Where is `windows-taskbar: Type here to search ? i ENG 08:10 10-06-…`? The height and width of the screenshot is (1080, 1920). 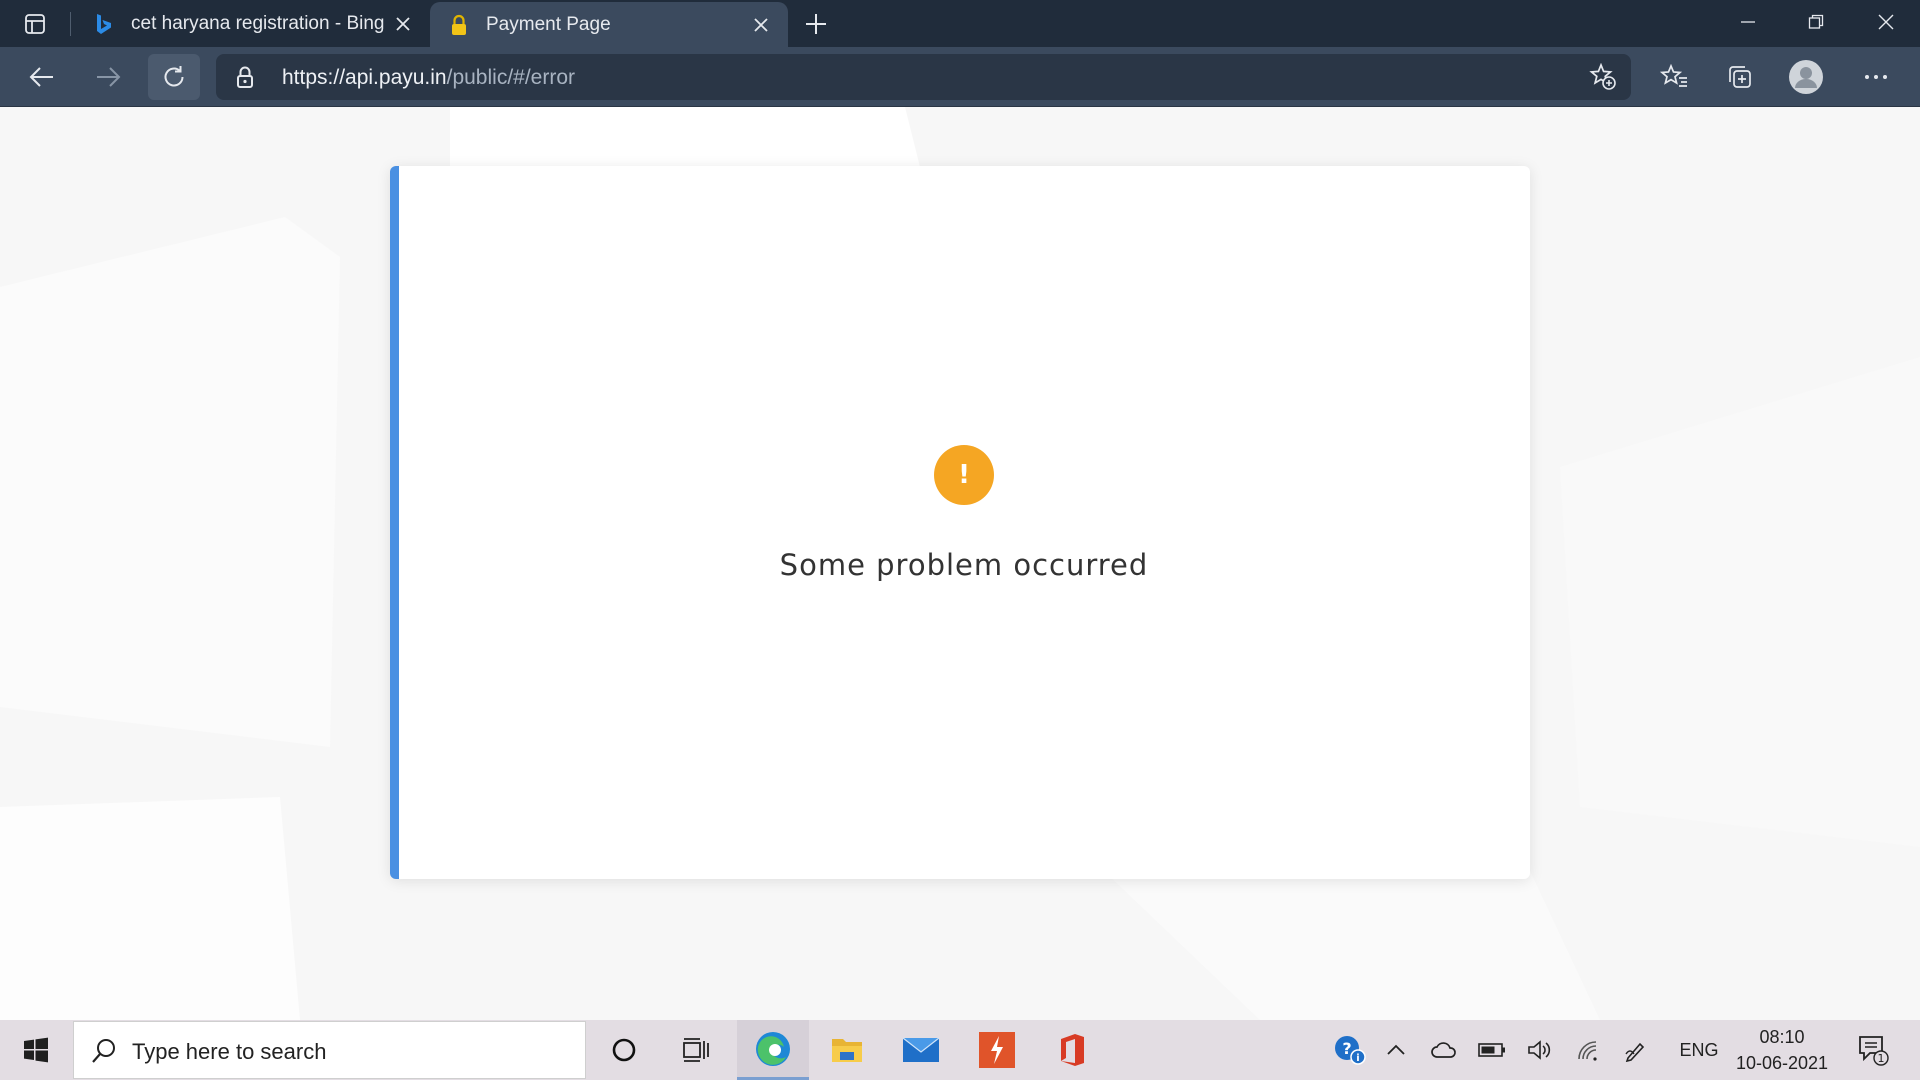 windows-taskbar: Type here to search ? i ENG 08:10 10-06-… is located at coordinates (960, 1050).